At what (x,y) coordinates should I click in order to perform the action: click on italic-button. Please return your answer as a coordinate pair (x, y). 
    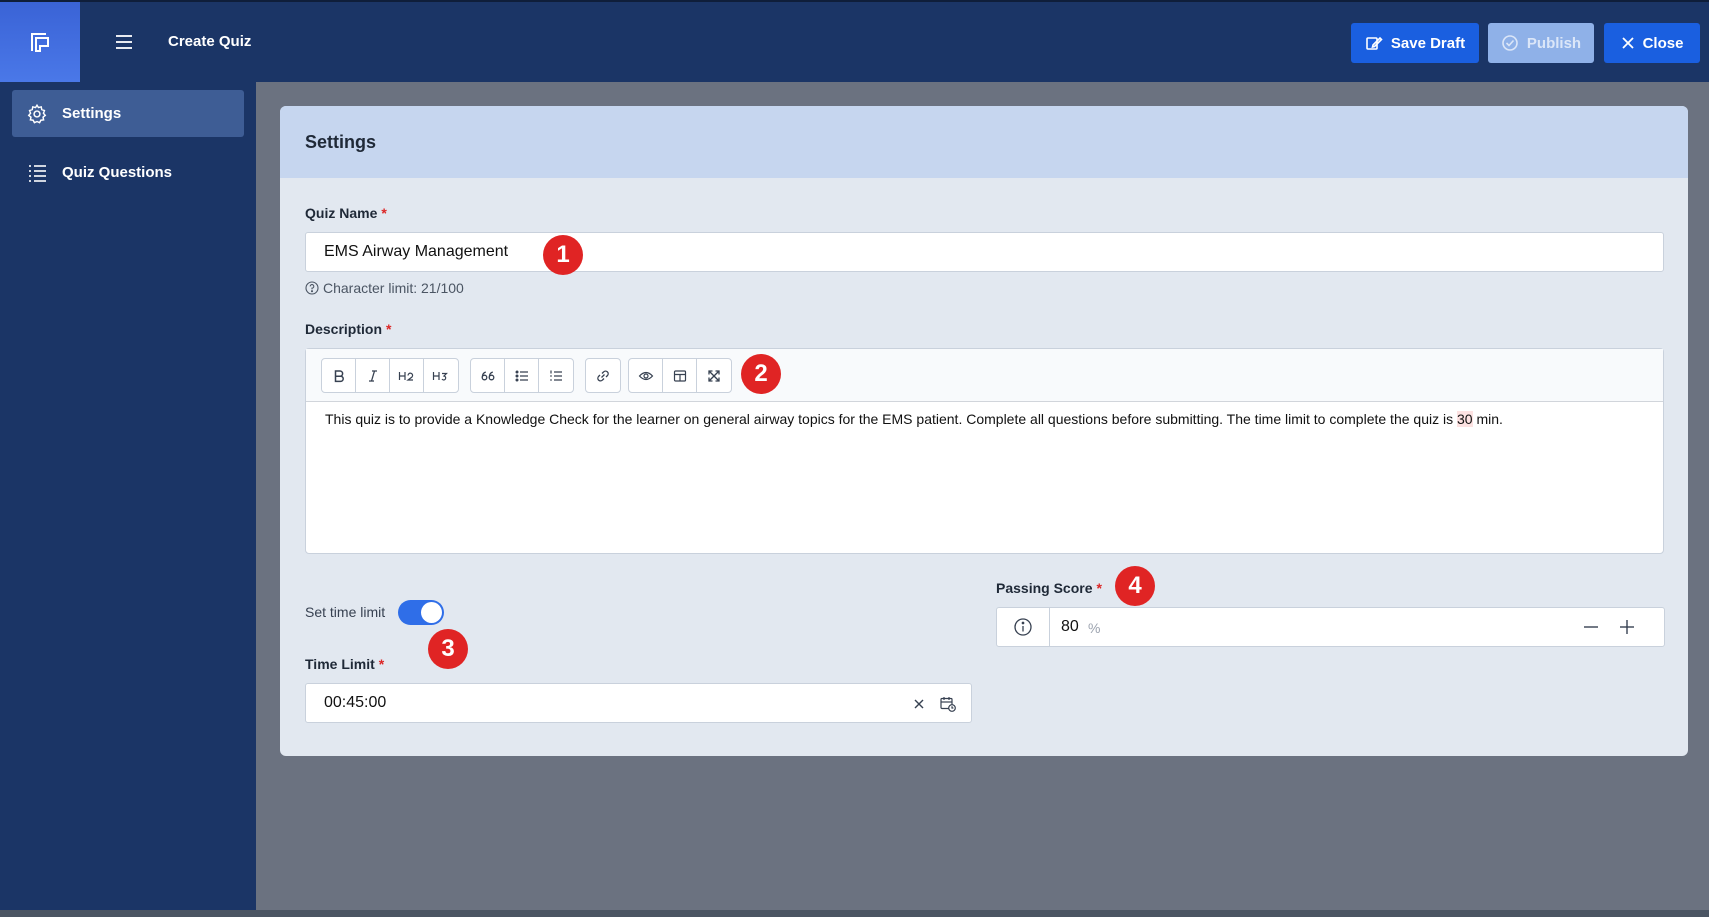
    Looking at the image, I should click on (373, 375).